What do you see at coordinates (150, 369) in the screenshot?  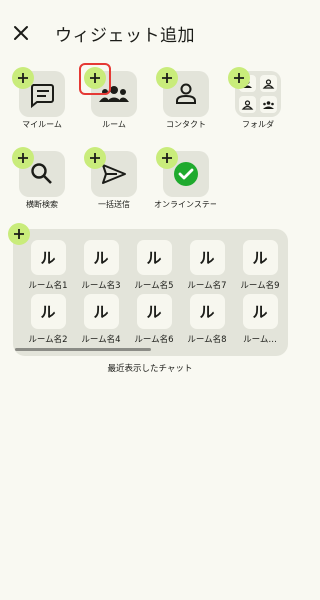 I see `recent-chat-caption: 最近表示したチャット` at bounding box center [150, 369].